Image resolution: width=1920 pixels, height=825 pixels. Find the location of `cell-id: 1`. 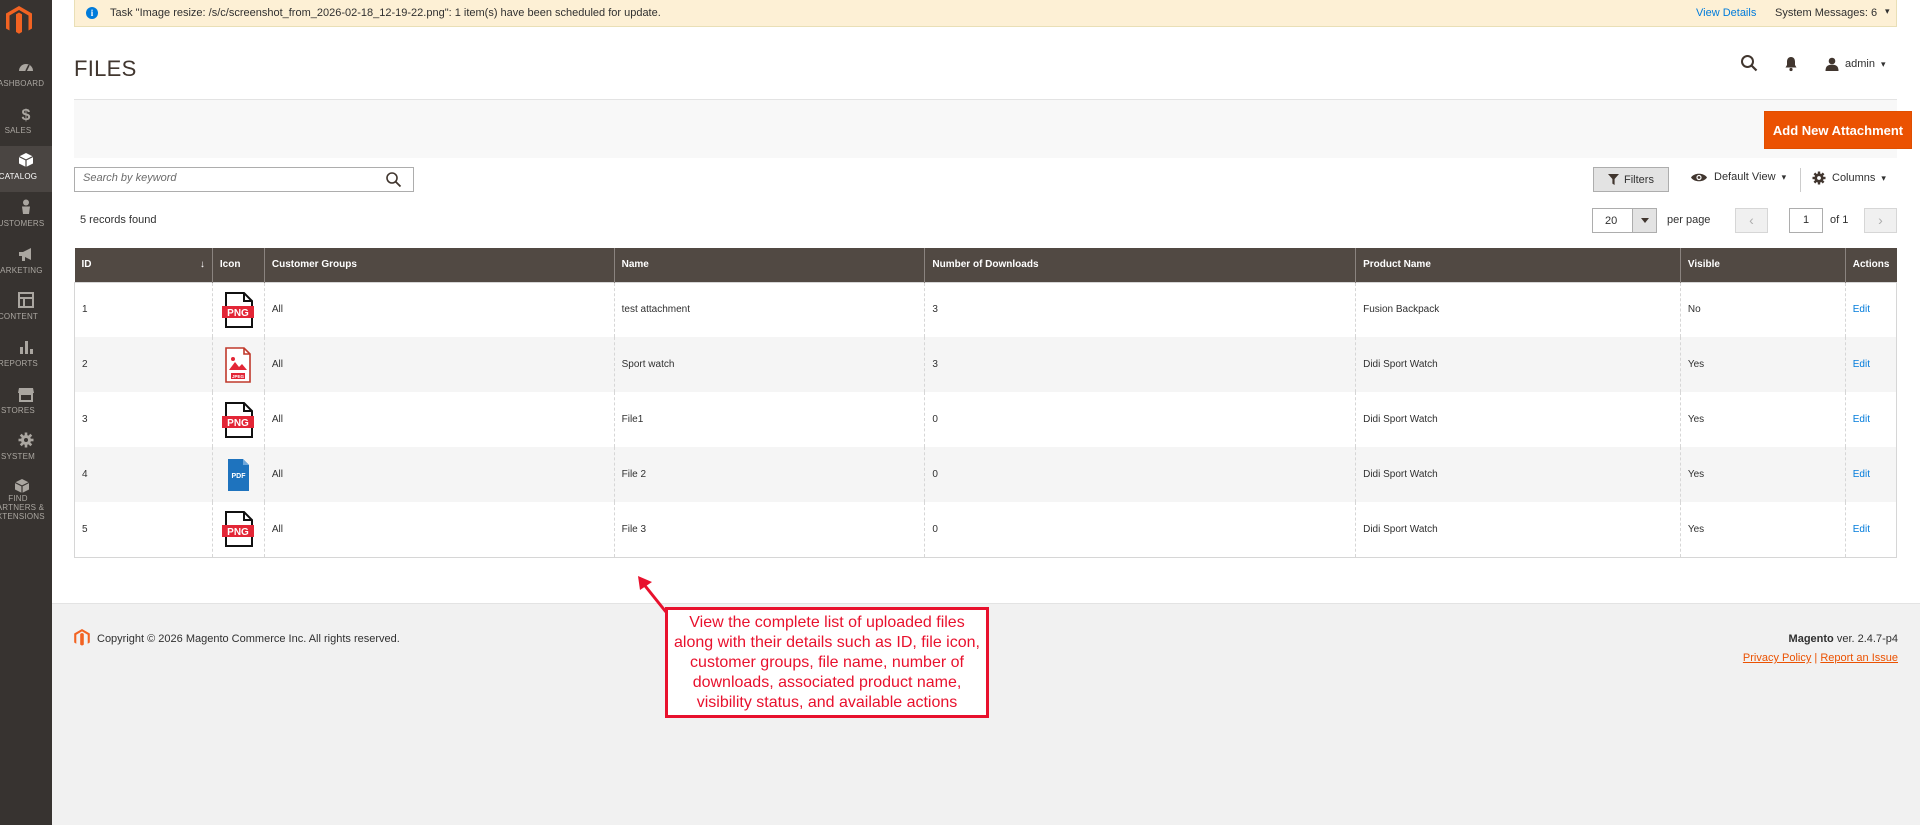

cell-id: 1 is located at coordinates (85, 310).